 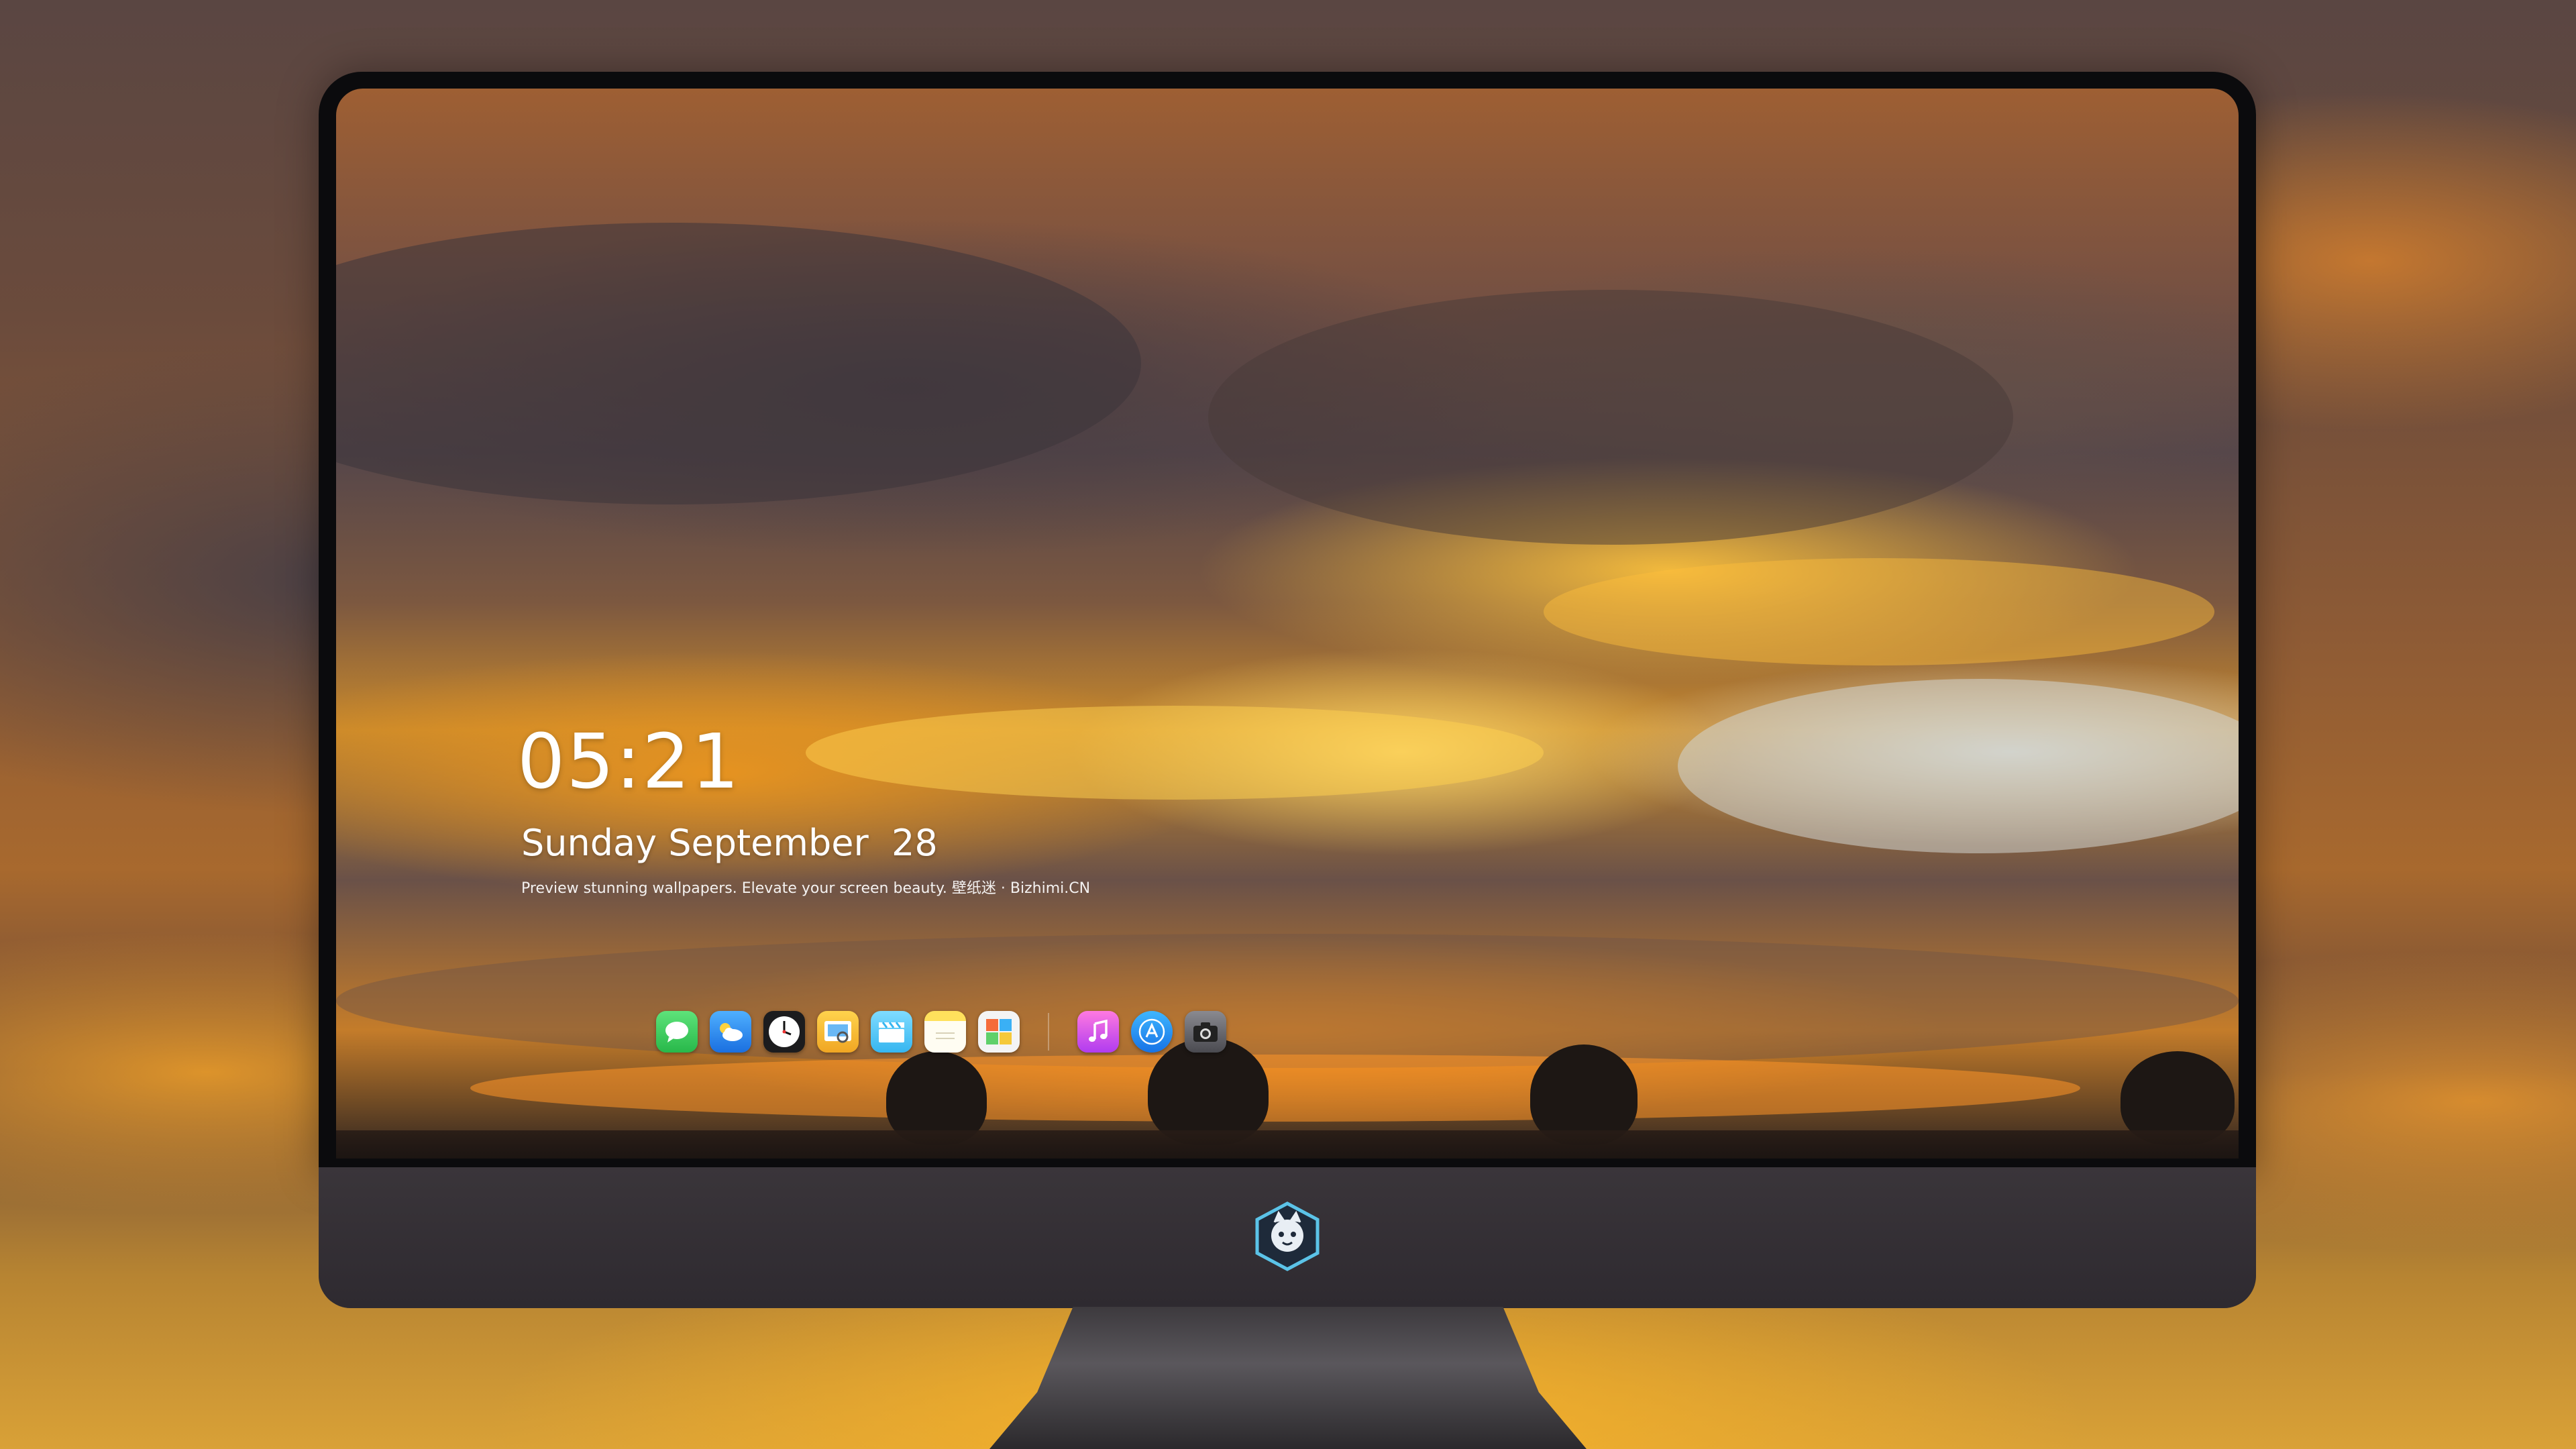 I want to click on dock-app-preview, so click(x=838, y=1032).